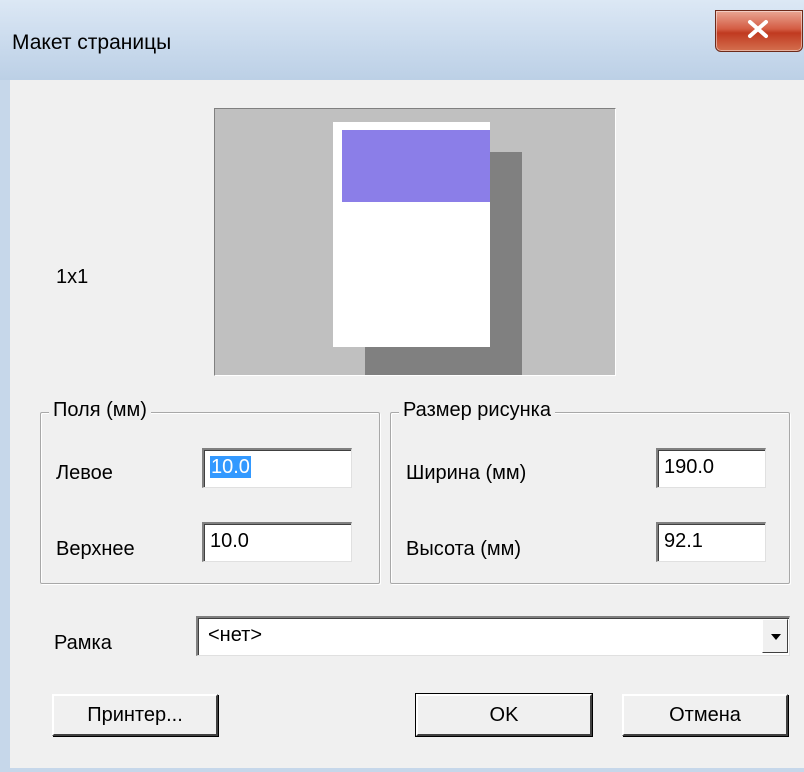 The image size is (804, 772). I want to click on close-icon, so click(758, 29).